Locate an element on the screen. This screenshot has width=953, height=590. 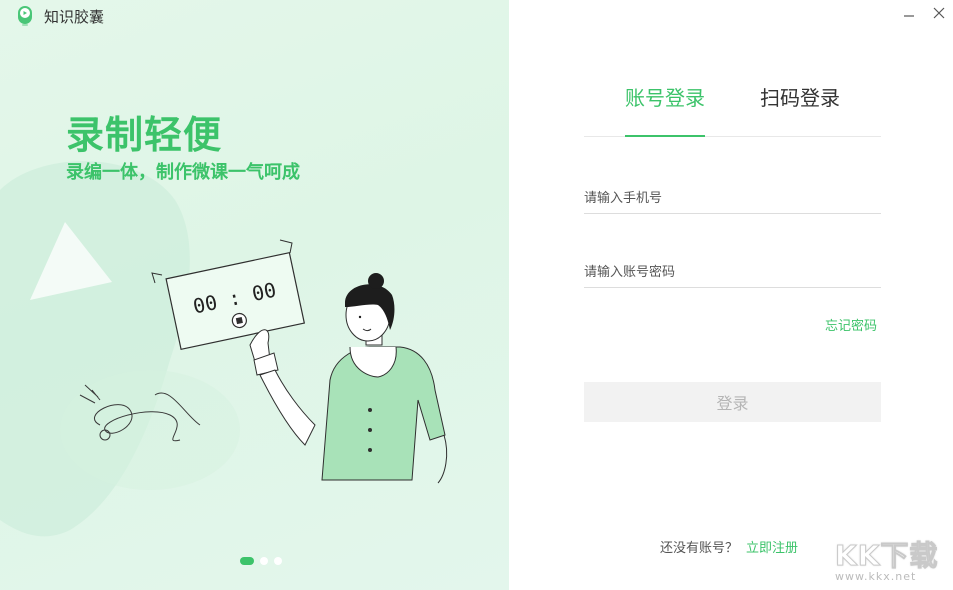
tab-qr-login: 扫码登录 is located at coordinates (800, 96).